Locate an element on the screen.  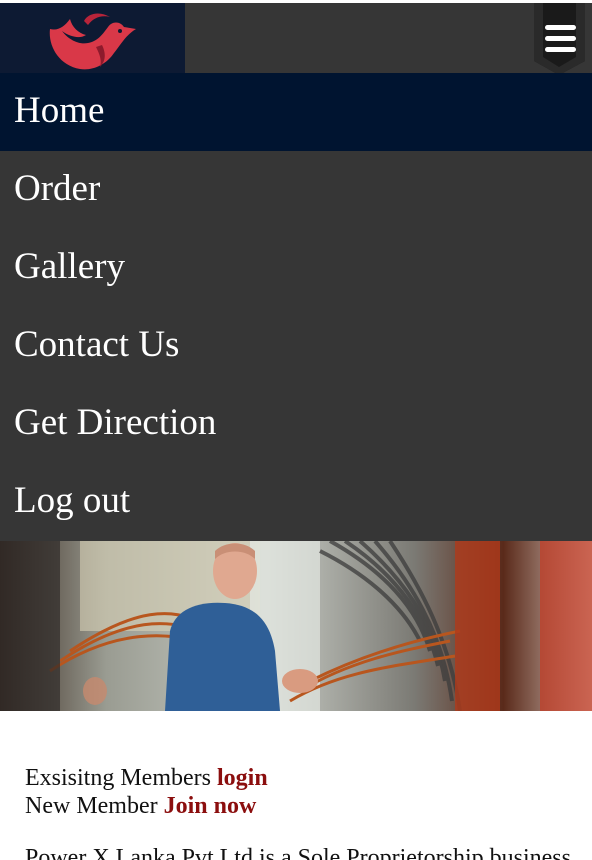
nav-item-get-direction: Get Direction is located at coordinates (296, 424).